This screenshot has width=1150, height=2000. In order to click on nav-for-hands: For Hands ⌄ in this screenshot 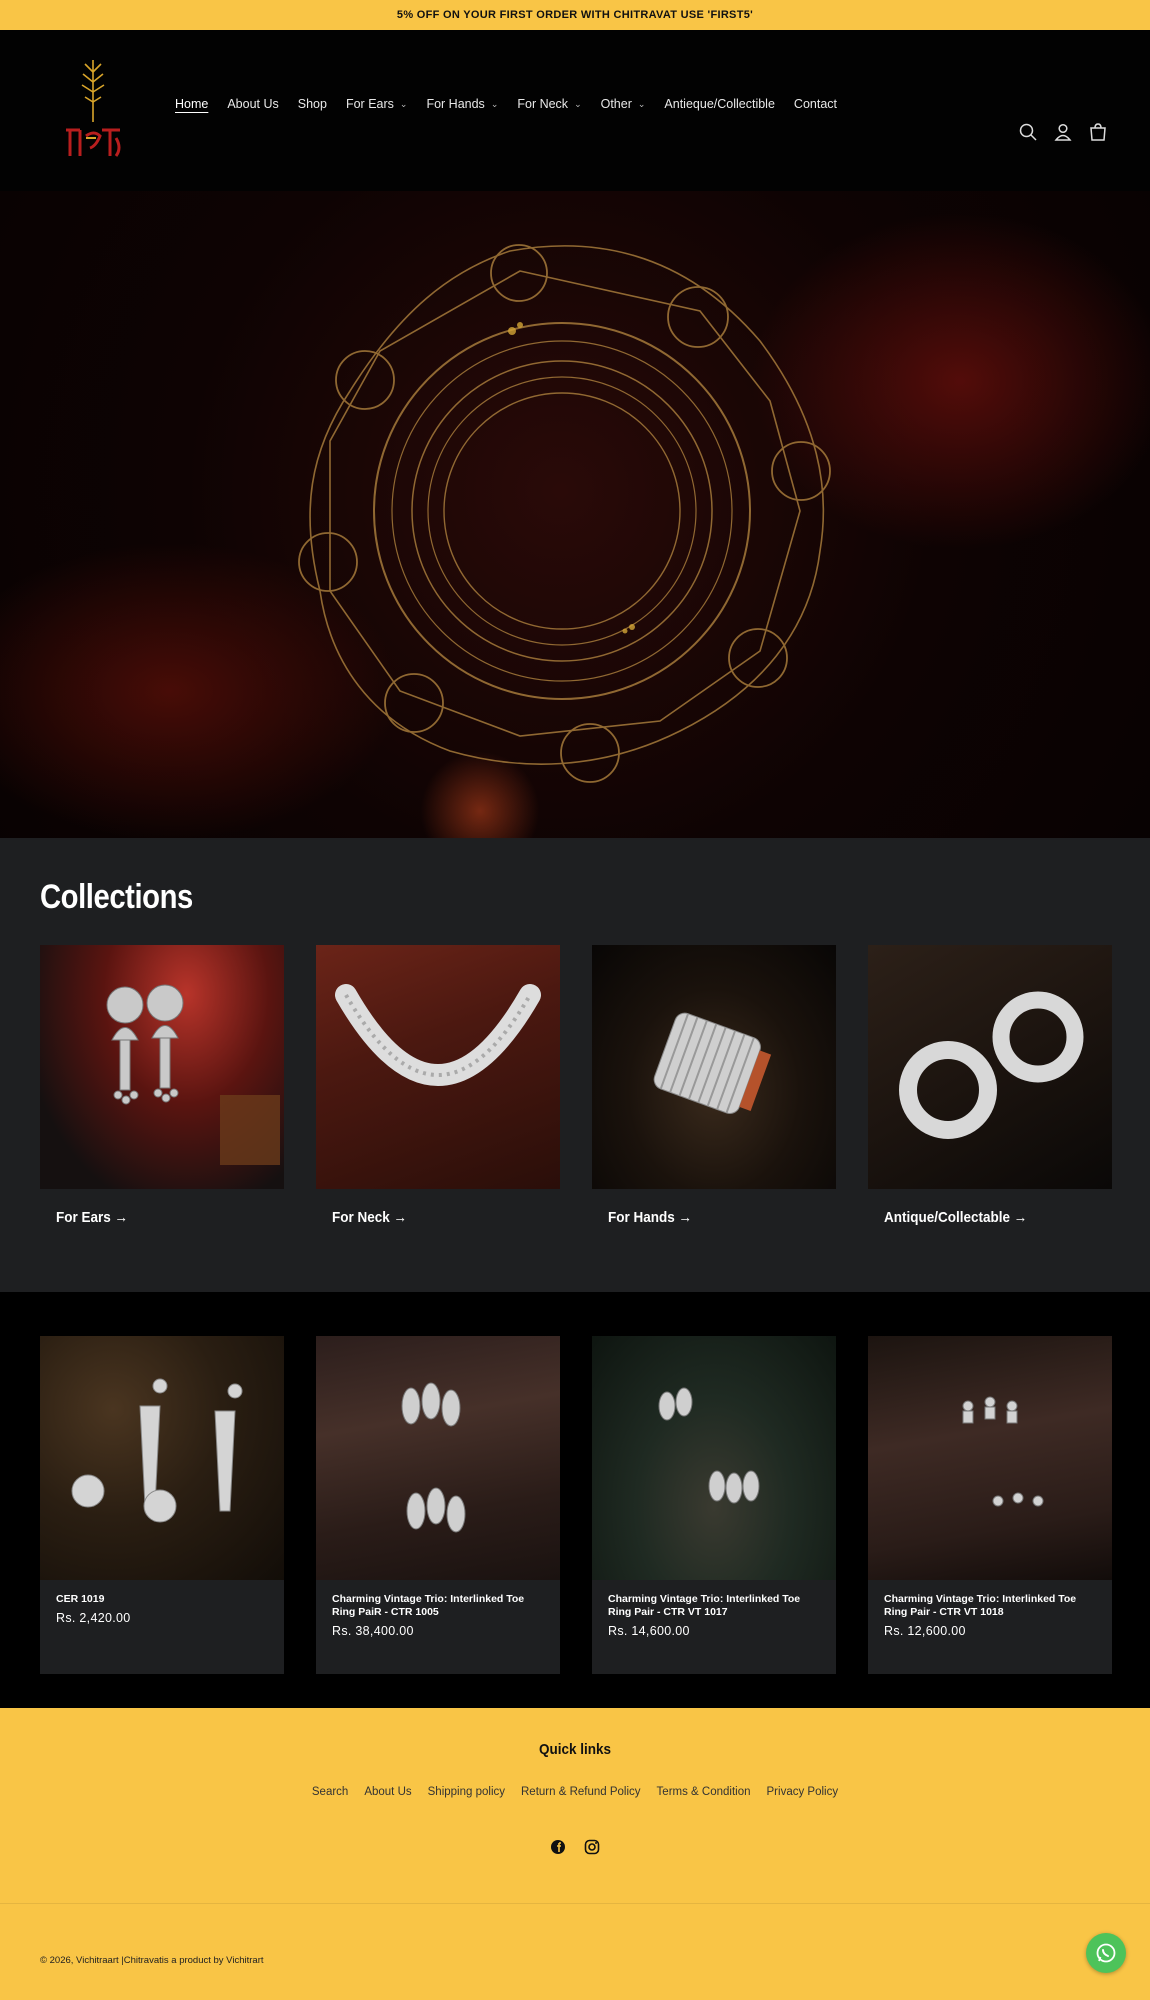, I will do `click(462, 104)`.